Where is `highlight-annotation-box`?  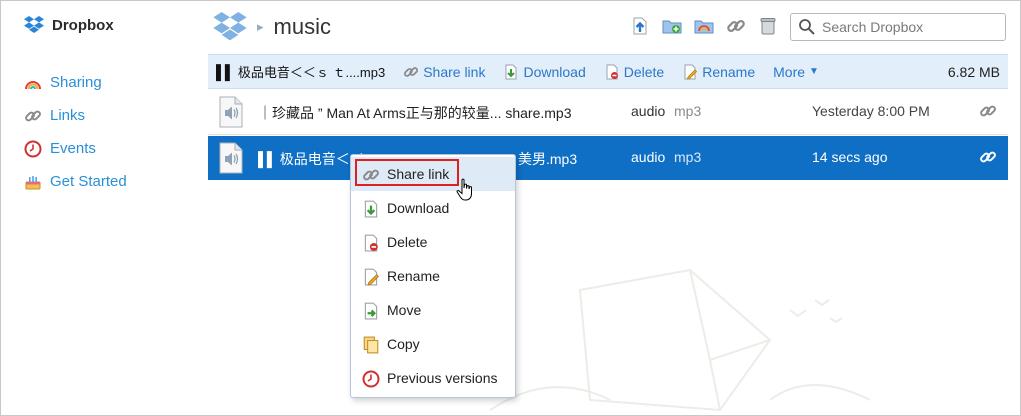
highlight-annotation-box is located at coordinates (407, 172).